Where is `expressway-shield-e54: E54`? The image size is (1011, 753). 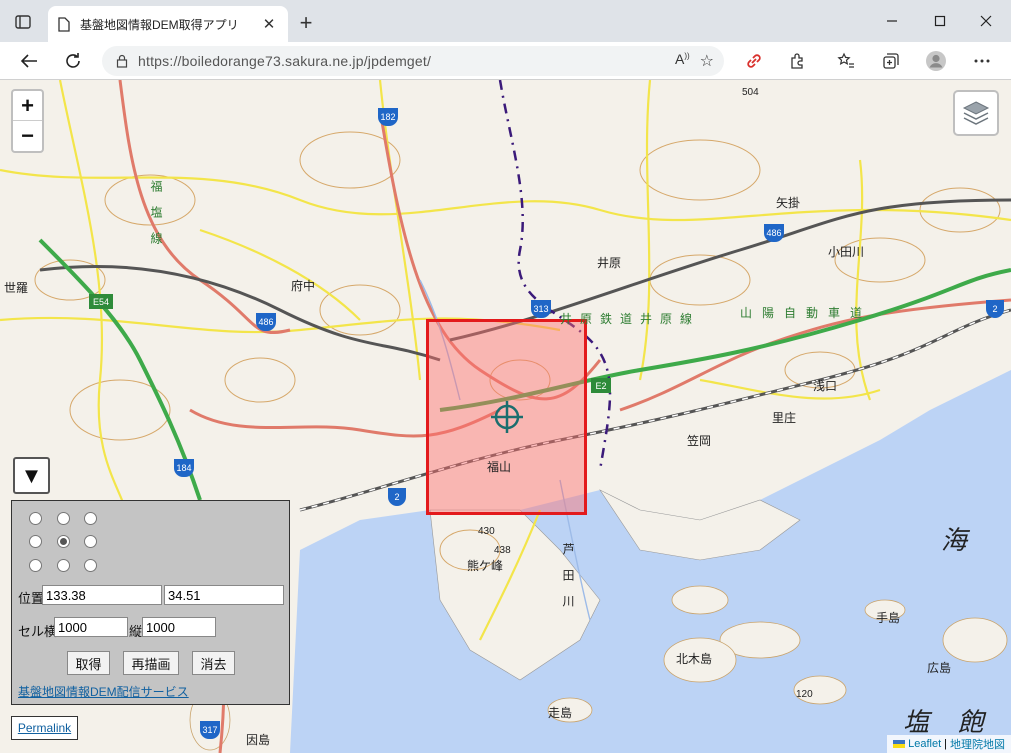
expressway-shield-e54: E54 is located at coordinates (101, 301).